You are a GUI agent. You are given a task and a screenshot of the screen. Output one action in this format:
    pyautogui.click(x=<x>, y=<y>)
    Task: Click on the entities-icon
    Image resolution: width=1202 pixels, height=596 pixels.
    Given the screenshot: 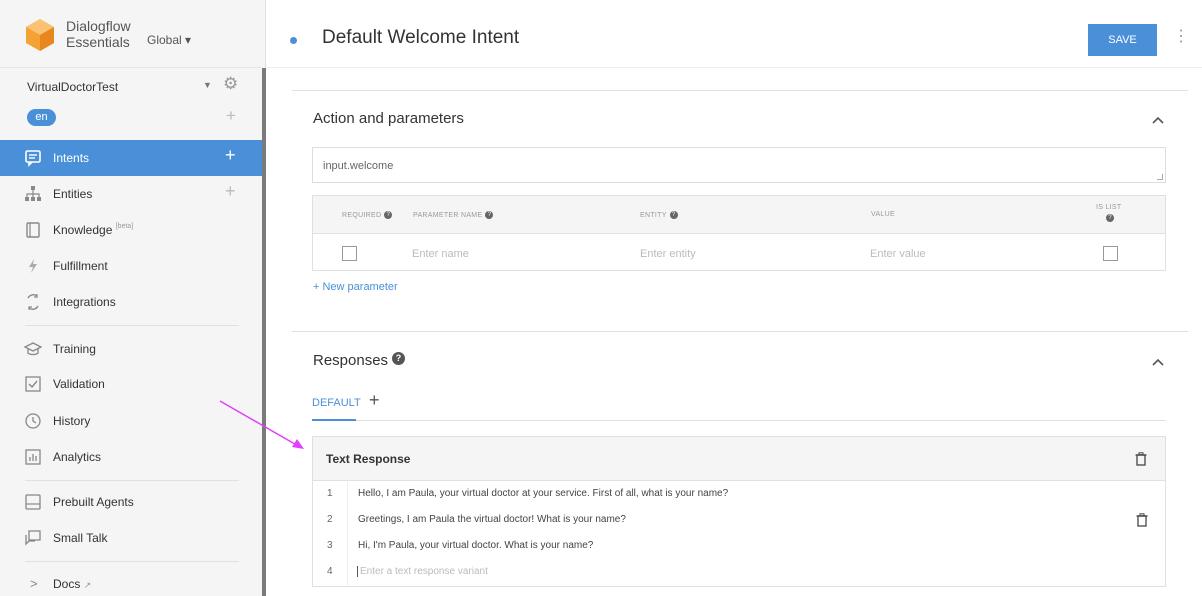 What is the action you would take?
    pyautogui.click(x=33, y=193)
    